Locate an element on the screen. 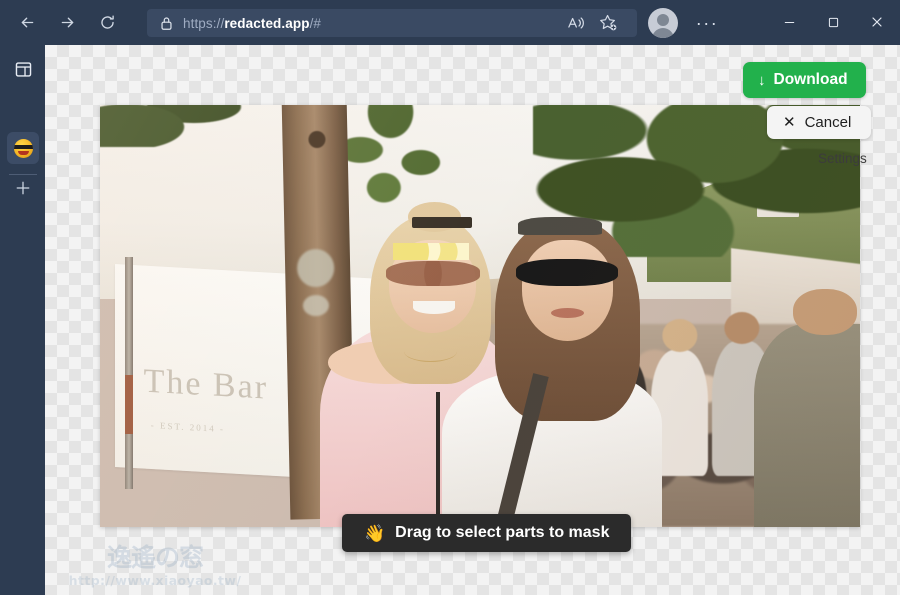 This screenshot has height=595, width=900. lock-icon is located at coordinates (166, 23).